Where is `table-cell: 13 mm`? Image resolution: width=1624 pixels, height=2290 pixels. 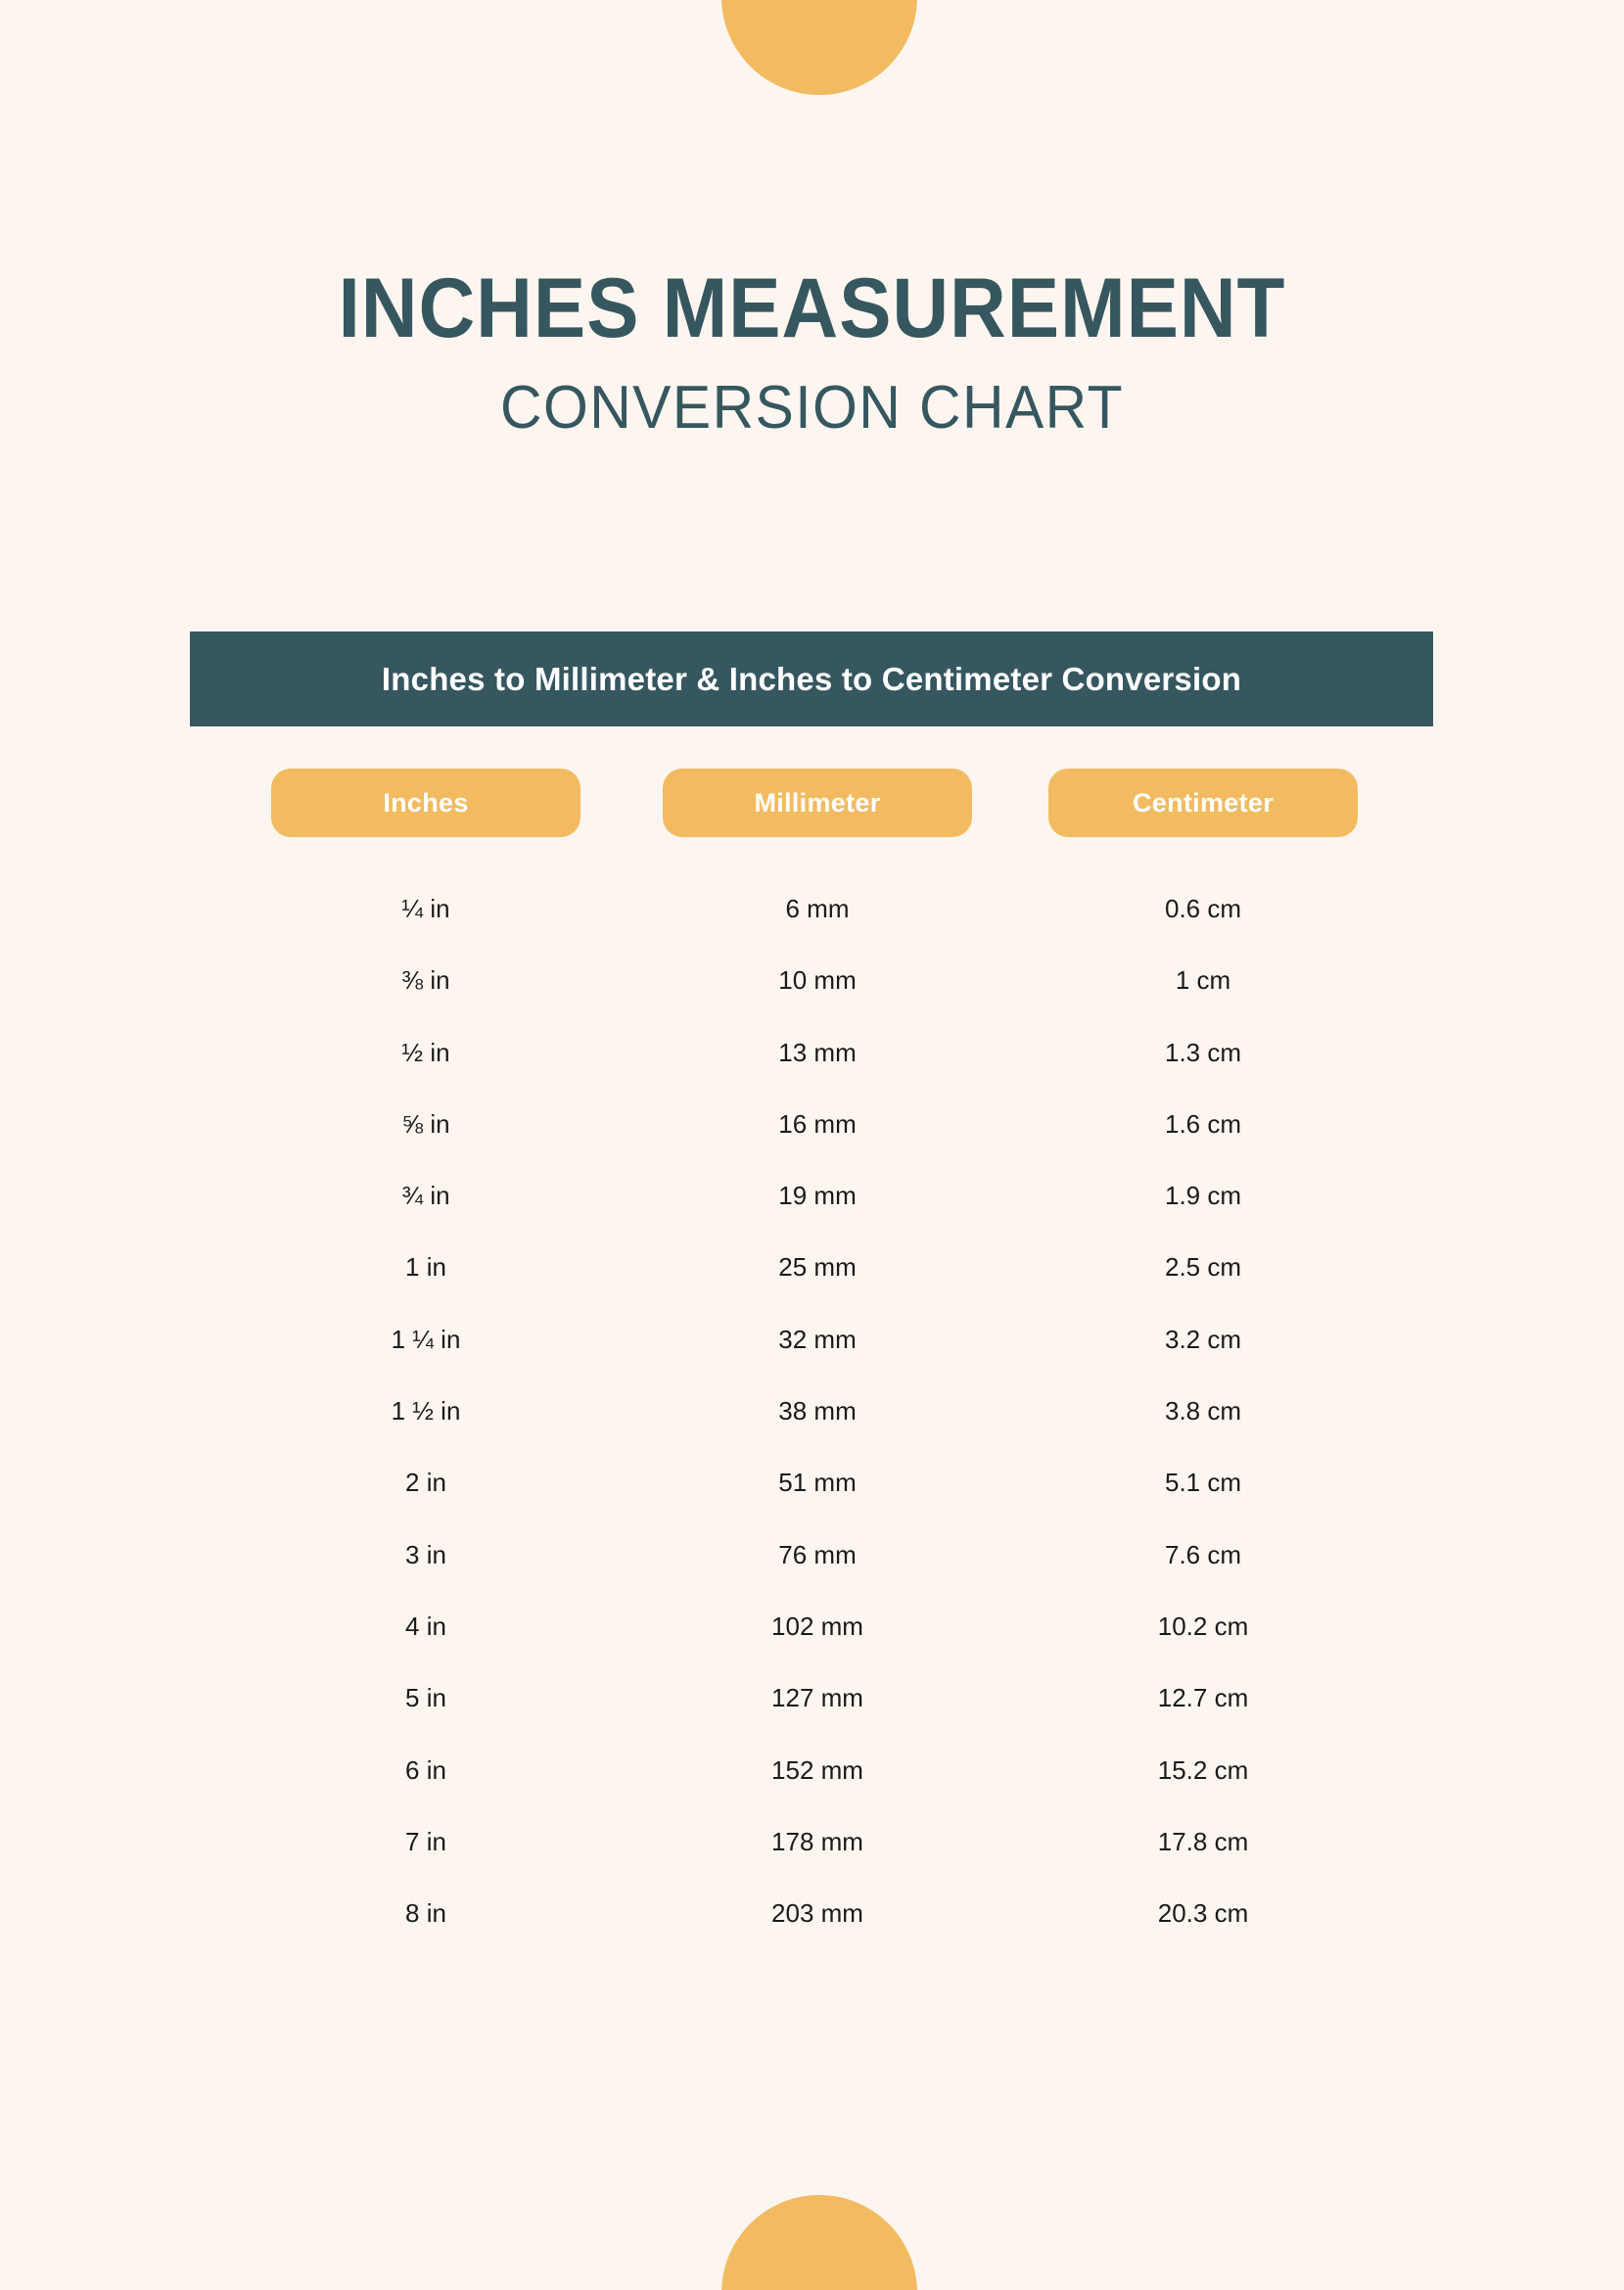
table-cell: 13 mm is located at coordinates (817, 1052).